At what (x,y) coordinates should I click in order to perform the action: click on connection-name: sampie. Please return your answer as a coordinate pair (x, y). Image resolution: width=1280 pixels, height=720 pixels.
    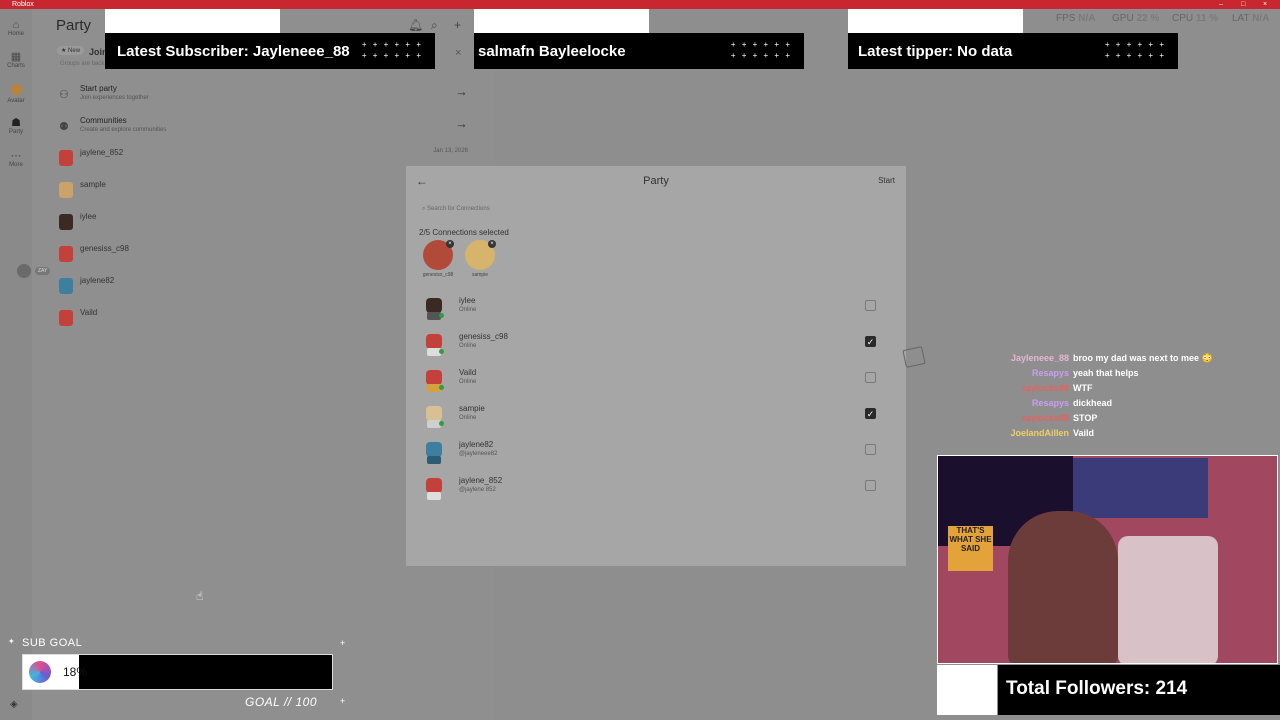
    Looking at the image, I should click on (472, 408).